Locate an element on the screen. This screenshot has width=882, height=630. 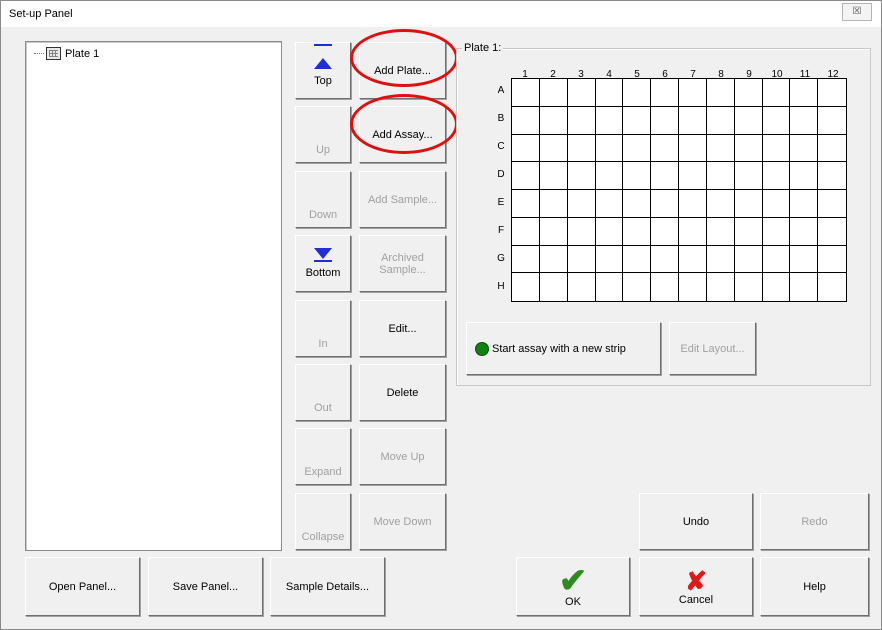
tree-item-plate-1: Plate 1 is located at coordinates (66, 53).